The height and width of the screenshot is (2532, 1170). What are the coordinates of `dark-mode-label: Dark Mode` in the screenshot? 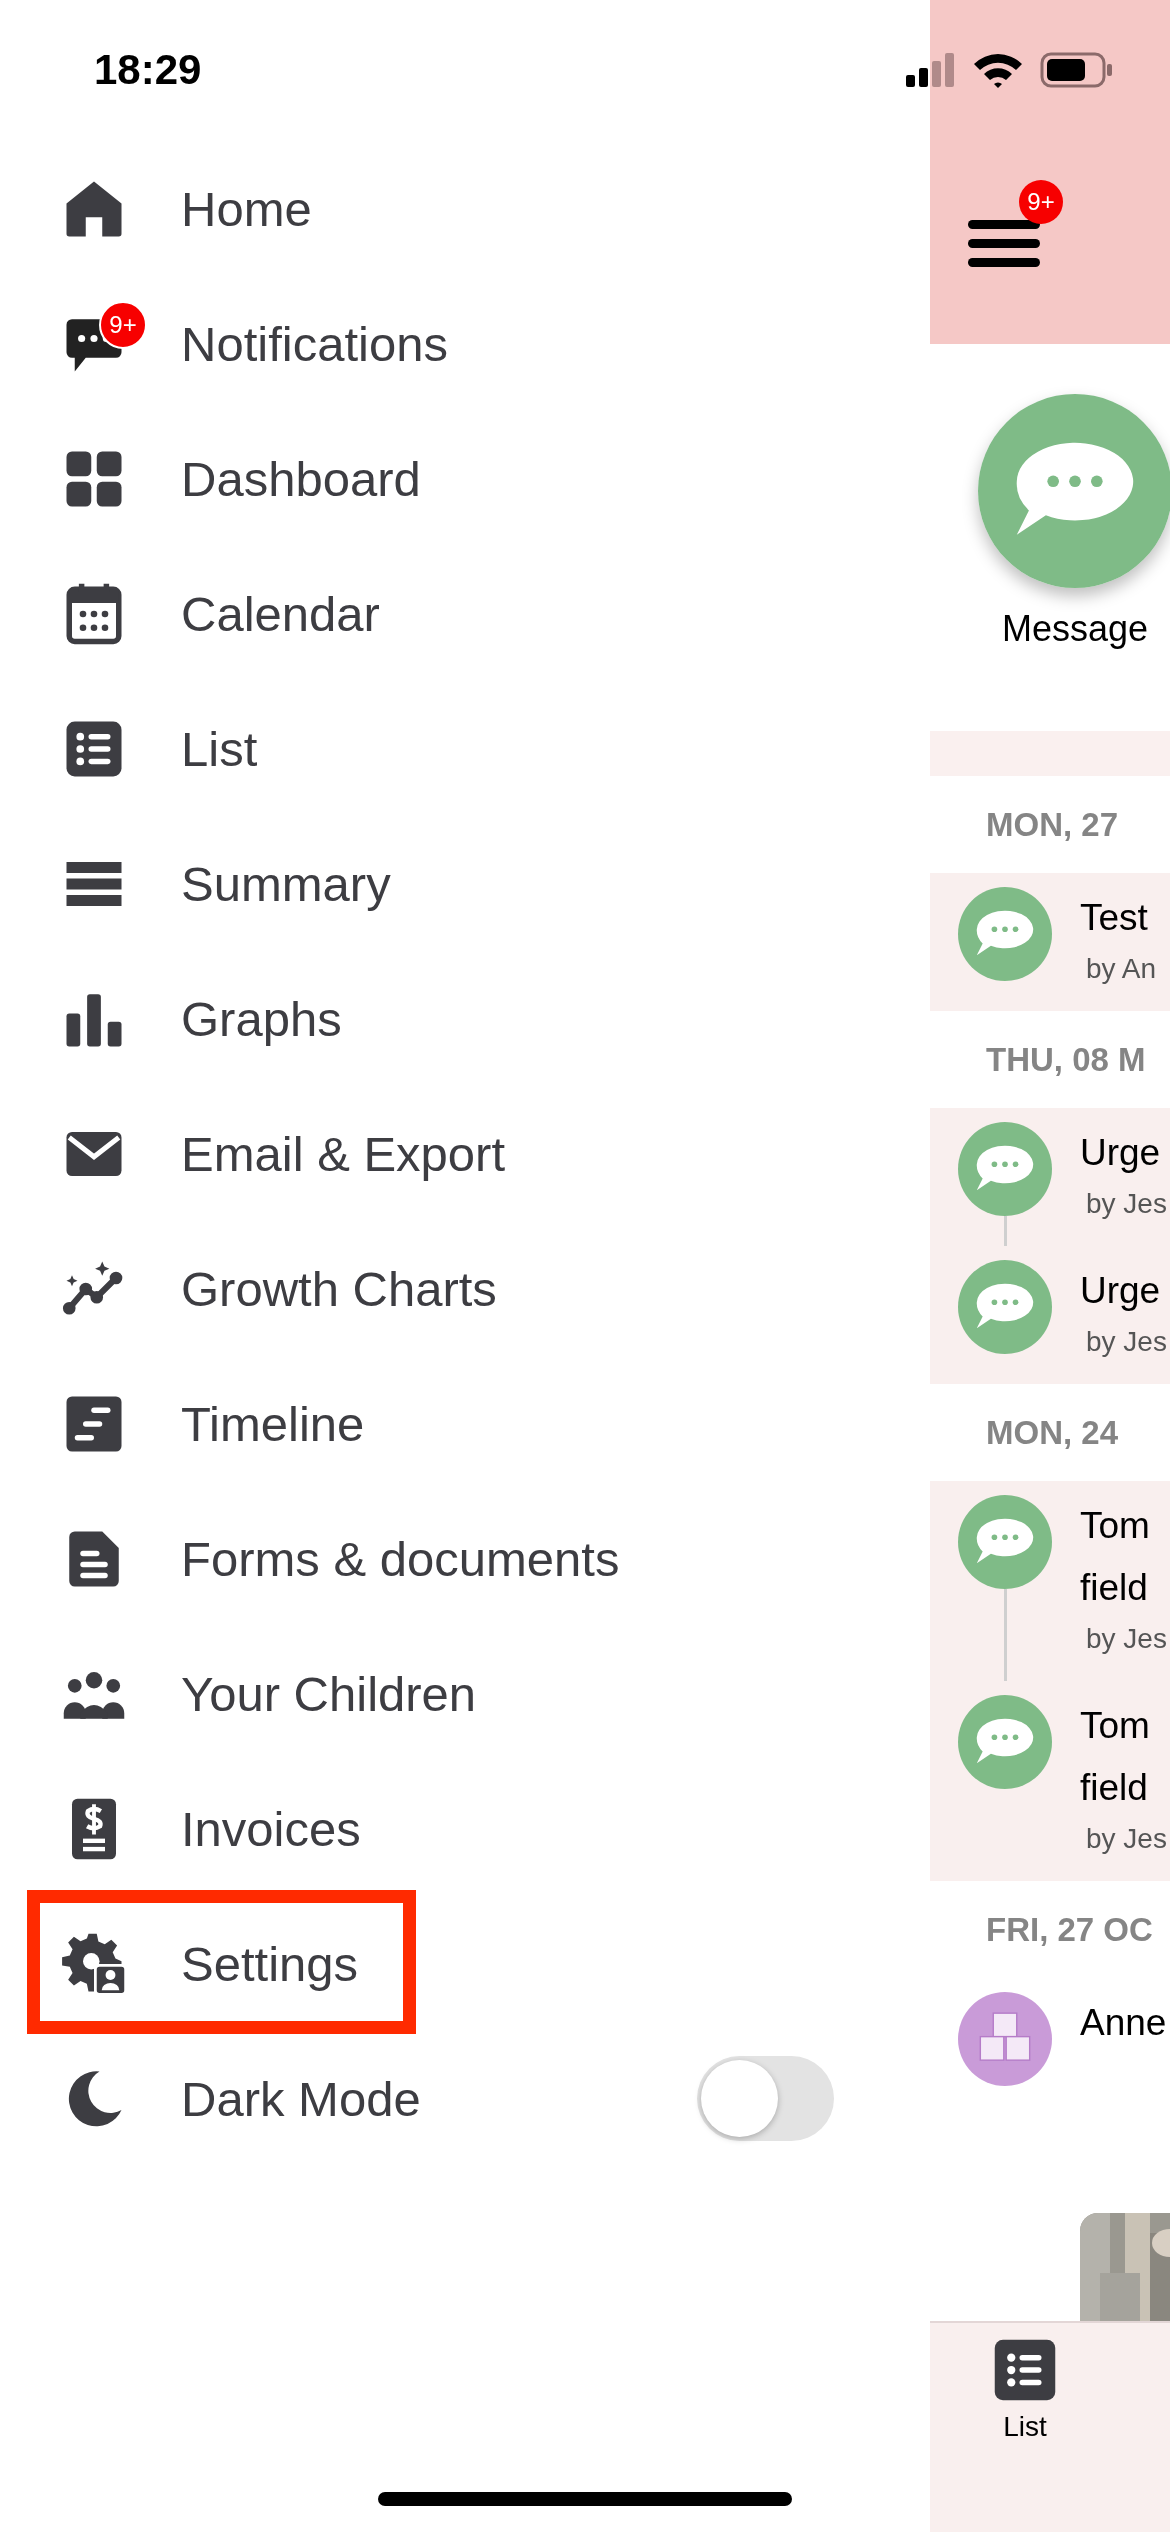 It's located at (301, 2098).